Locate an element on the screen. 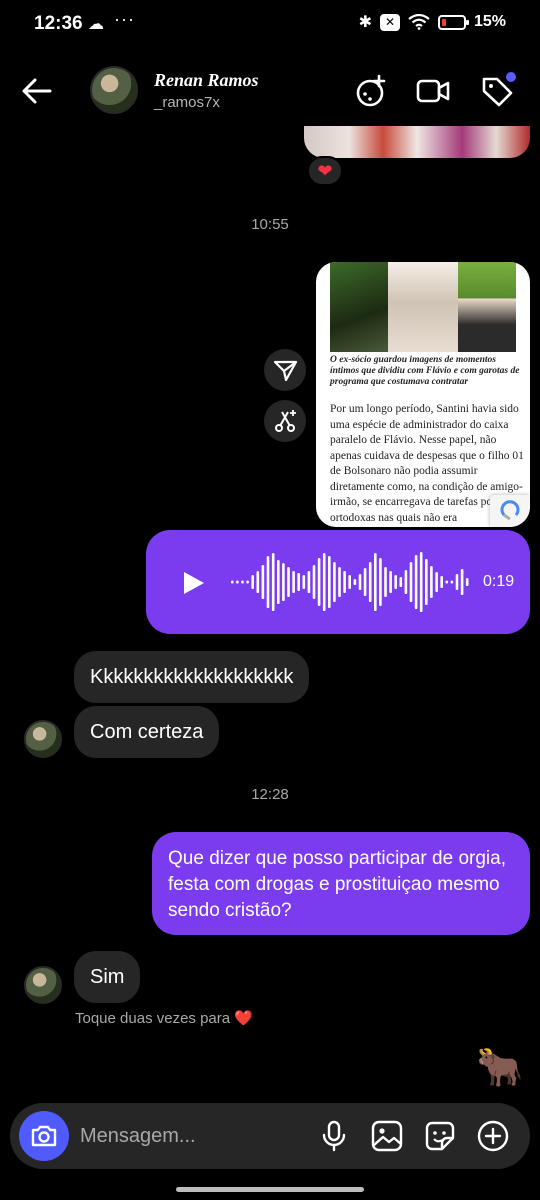  contact-handle: _ramos7x is located at coordinates (187, 102).